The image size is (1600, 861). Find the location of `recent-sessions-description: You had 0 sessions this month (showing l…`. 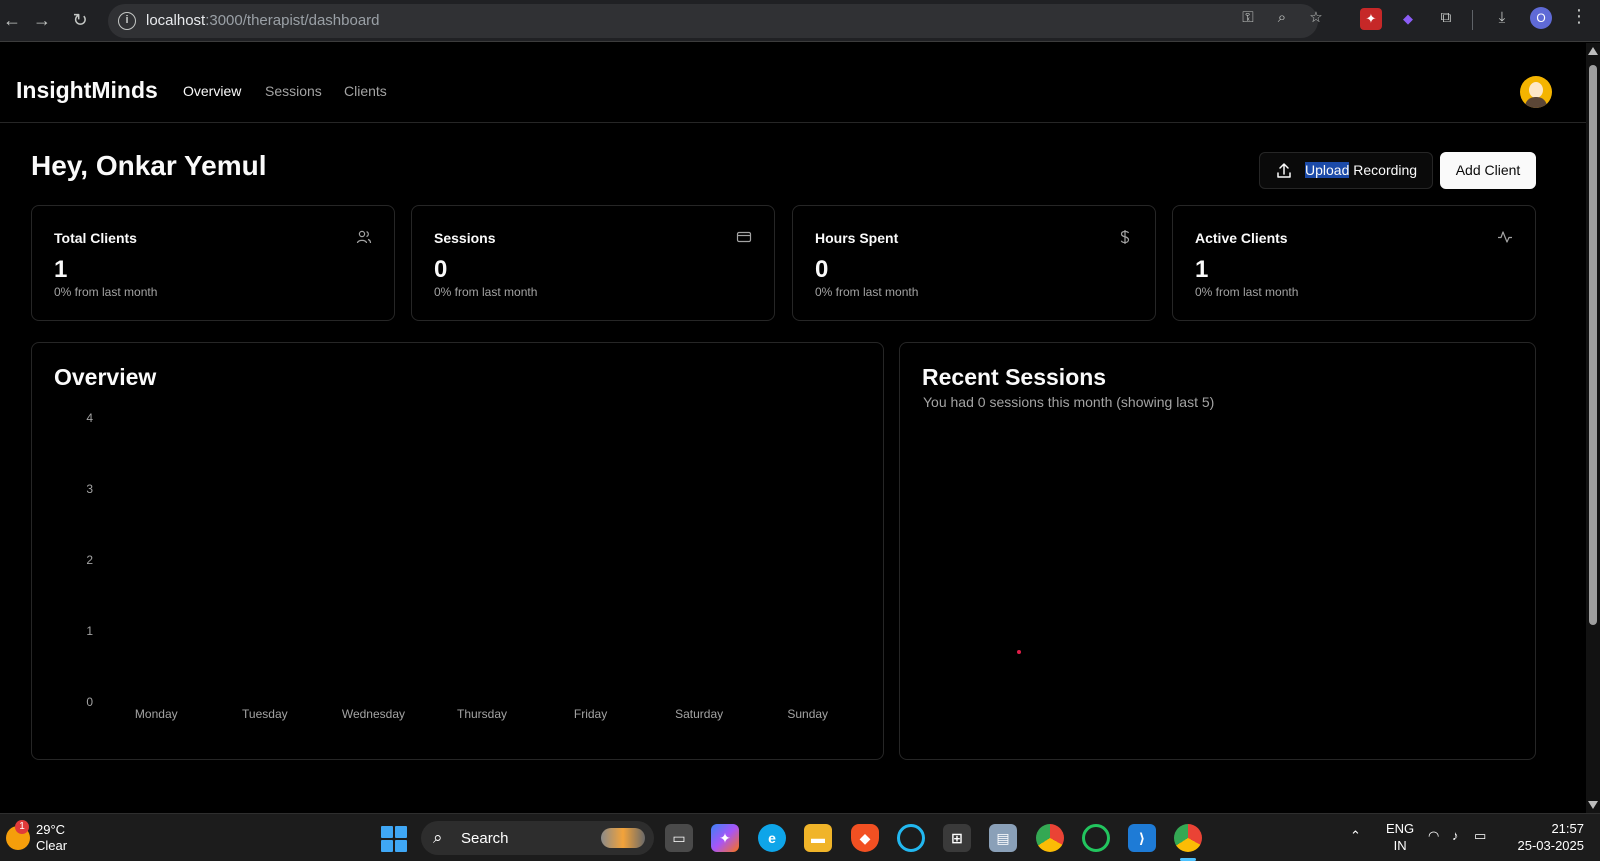

recent-sessions-description: You had 0 sessions this month (showing l… is located at coordinates (1069, 402).